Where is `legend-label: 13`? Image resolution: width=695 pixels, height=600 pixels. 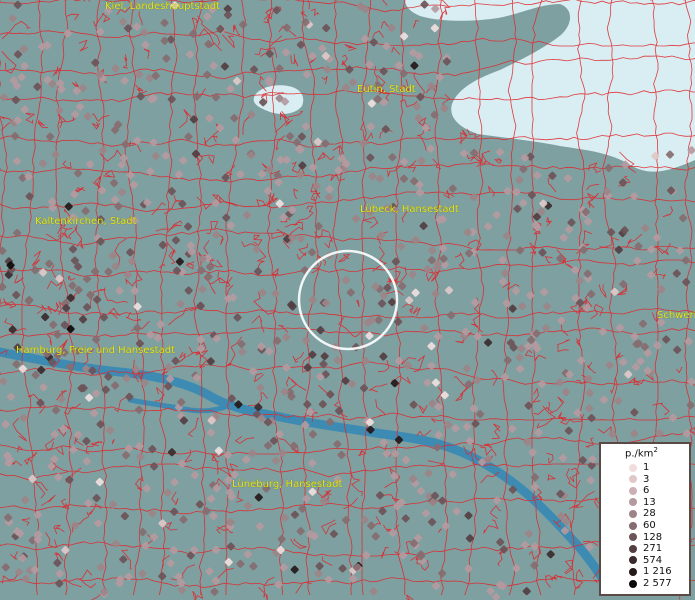
legend-label: 13 is located at coordinates (649, 502).